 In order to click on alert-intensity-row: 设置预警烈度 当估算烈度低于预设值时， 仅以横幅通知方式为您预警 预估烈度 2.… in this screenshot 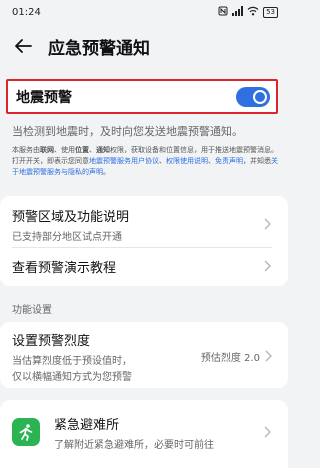, I will do `click(144, 356)`.